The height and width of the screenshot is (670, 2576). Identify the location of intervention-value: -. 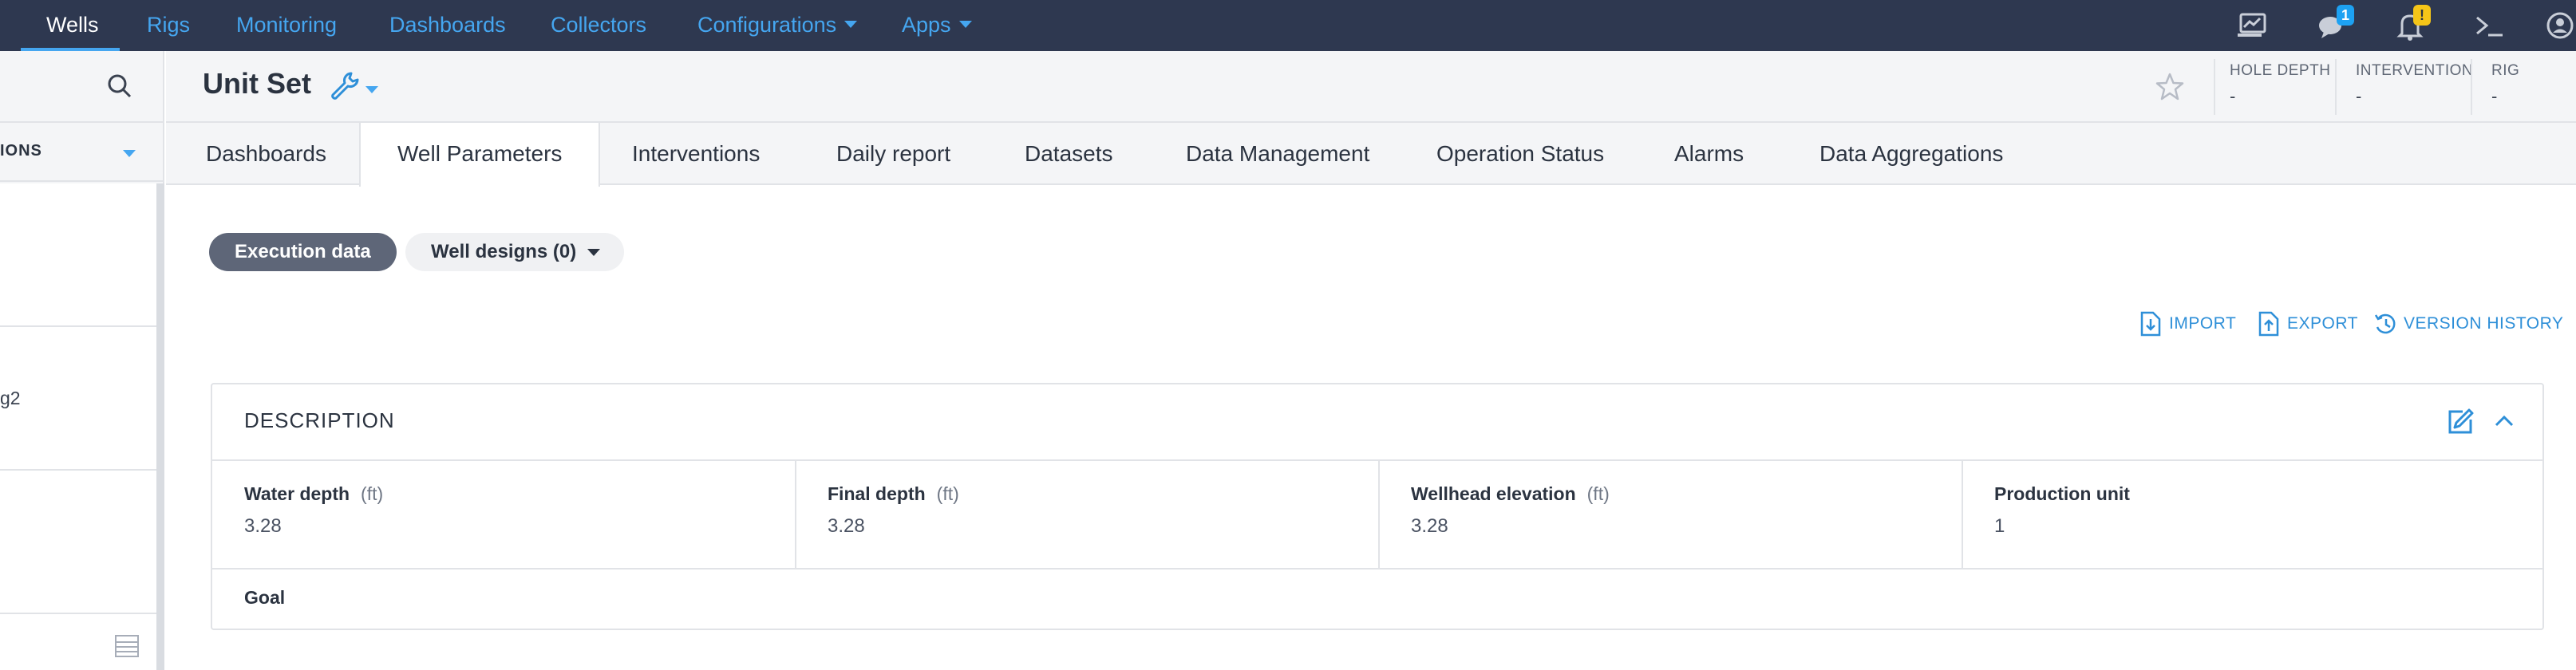
(2359, 96).